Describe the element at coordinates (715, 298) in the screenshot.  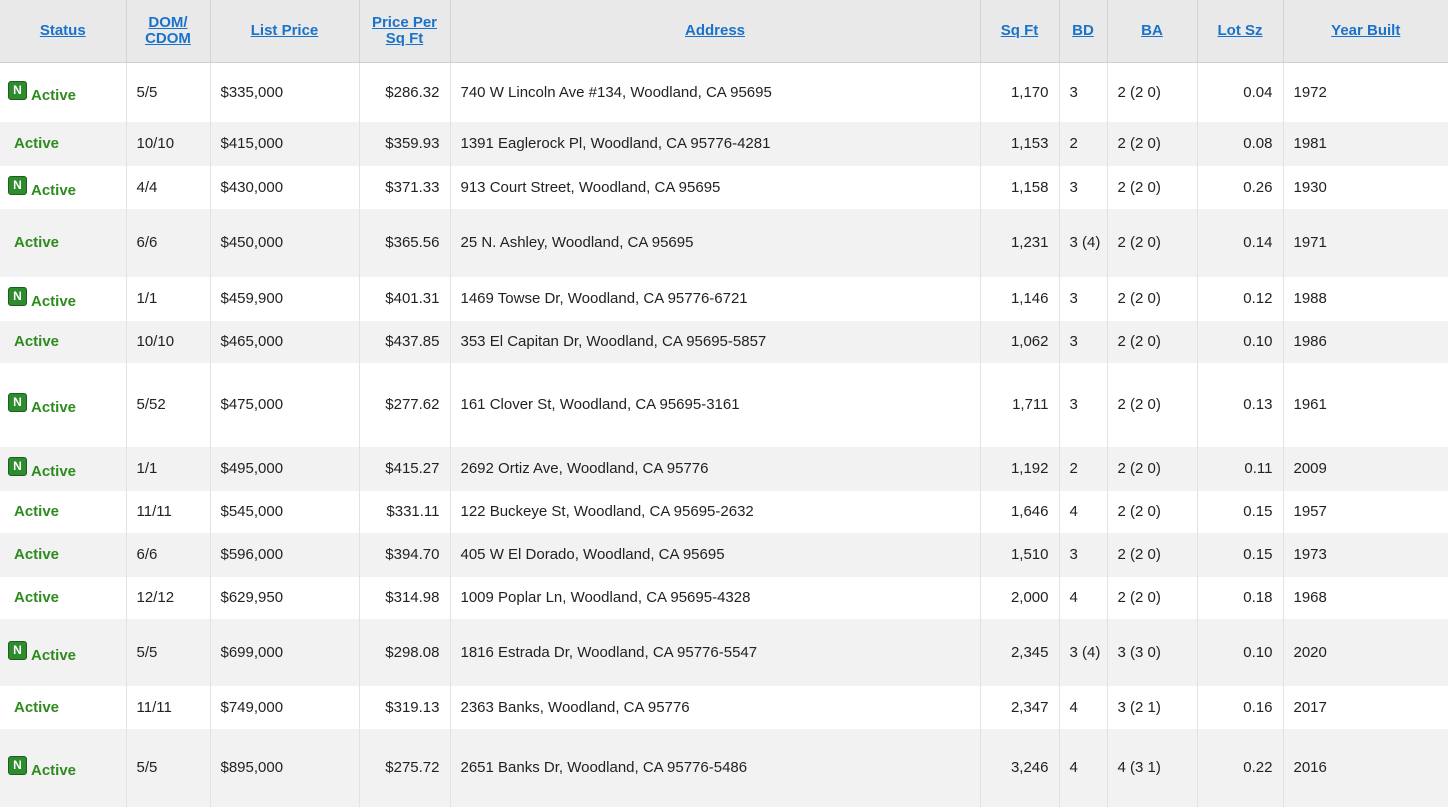
I see `address-cell: 1469 Towse Dr, Woodland, CA 95776-6721` at that location.